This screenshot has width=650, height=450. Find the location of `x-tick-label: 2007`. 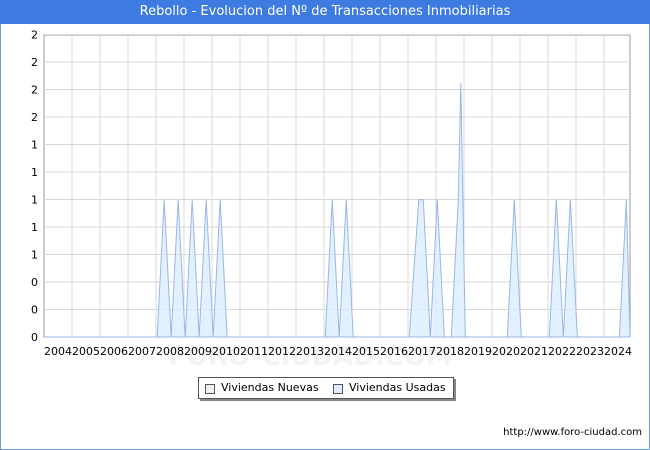

x-tick-label: 2007 is located at coordinates (142, 351).